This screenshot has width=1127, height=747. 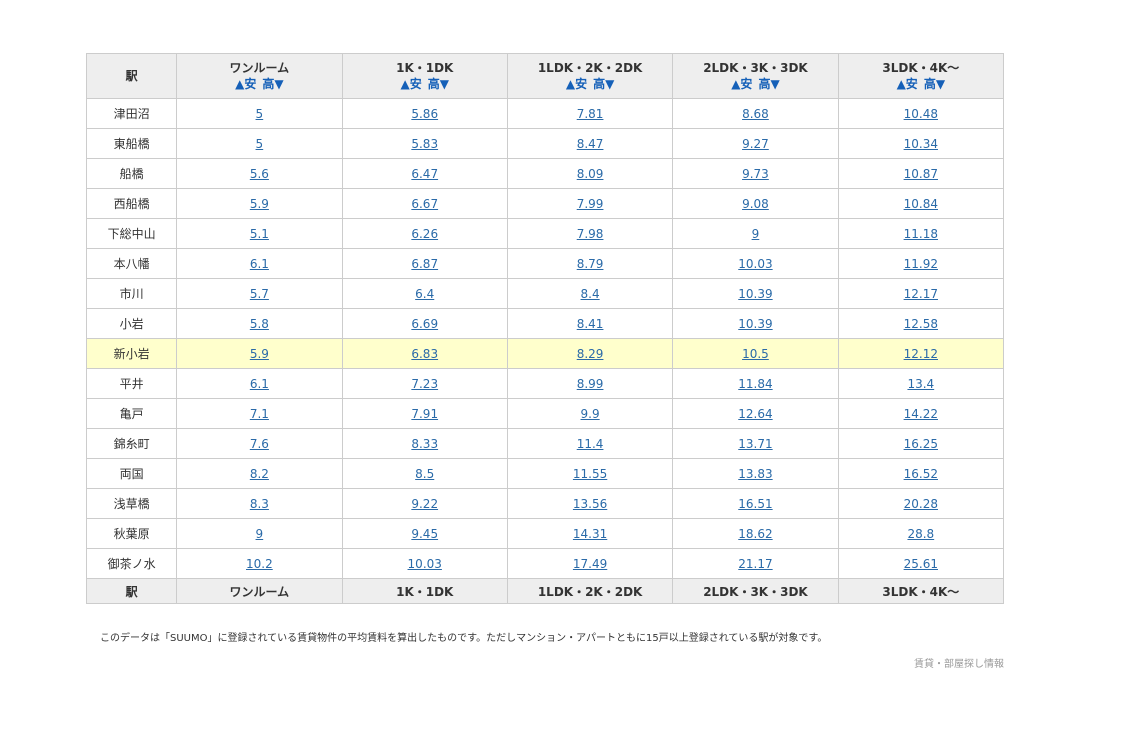 I want to click on rent-value-link: 8.4, so click(x=590, y=294).